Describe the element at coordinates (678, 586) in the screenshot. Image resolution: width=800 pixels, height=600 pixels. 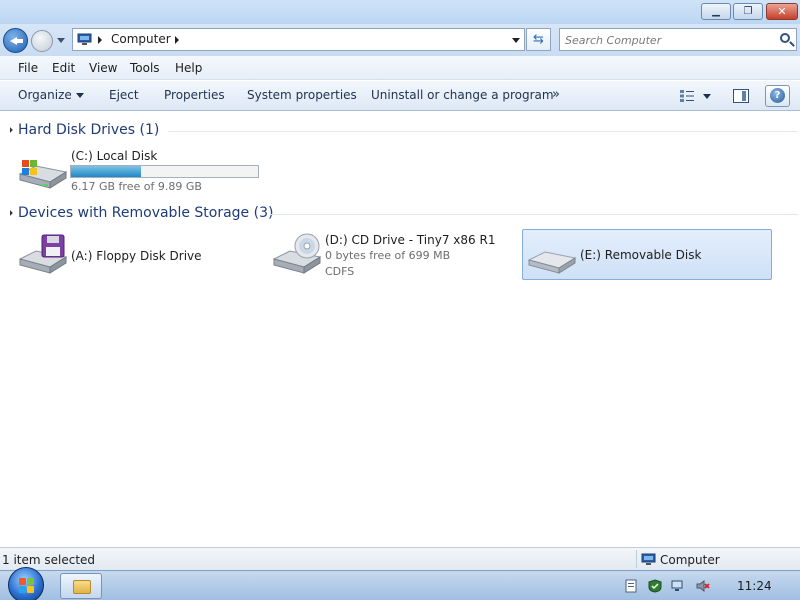
I see `network-icon` at that location.